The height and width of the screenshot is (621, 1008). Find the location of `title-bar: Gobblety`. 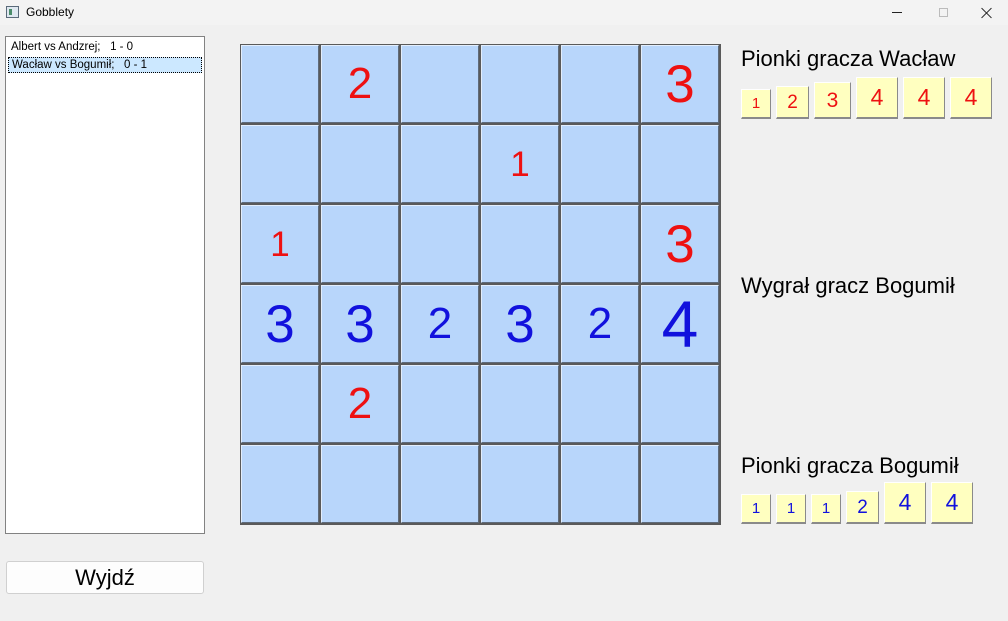

title-bar: Gobblety is located at coordinates (504, 12).